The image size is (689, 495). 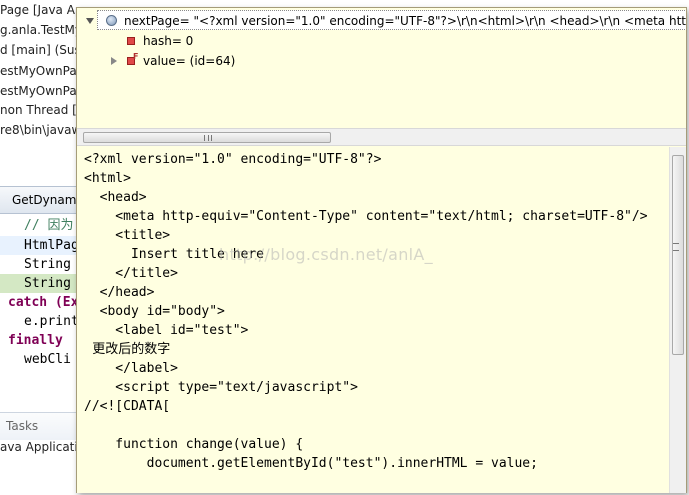 I want to click on source-line: <body id="body">, so click(x=154, y=311).